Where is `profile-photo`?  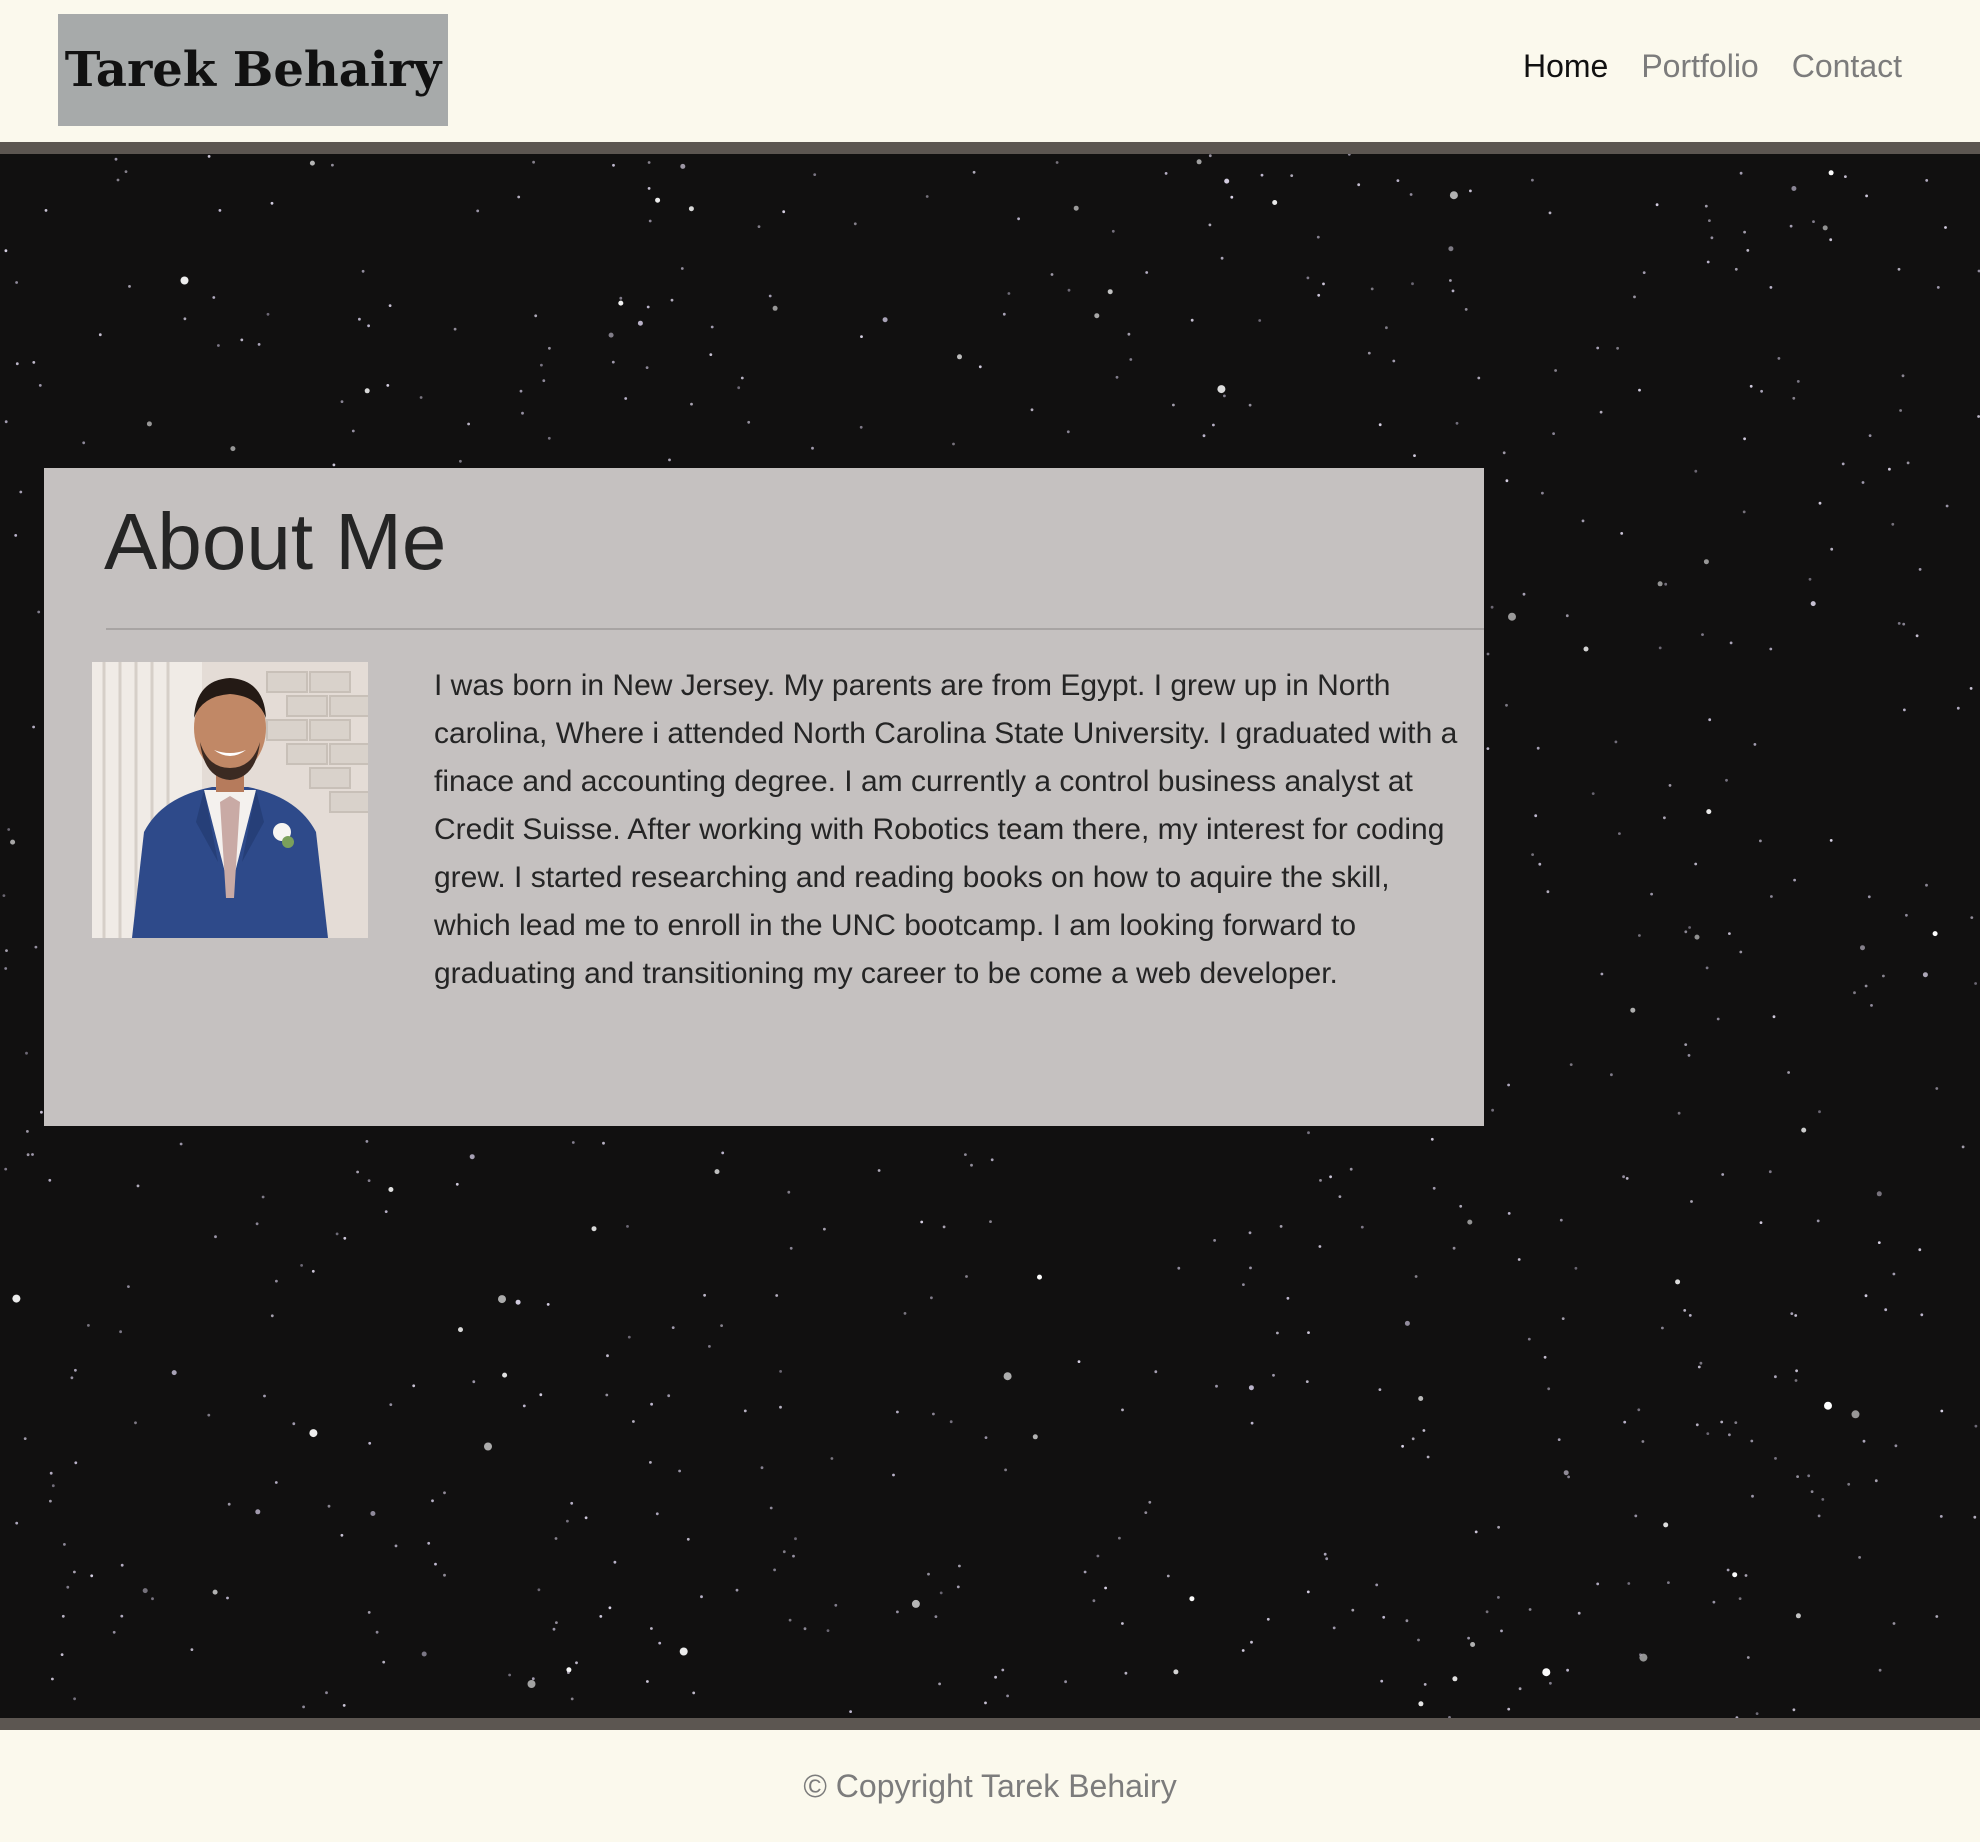
profile-photo is located at coordinates (257, 807).